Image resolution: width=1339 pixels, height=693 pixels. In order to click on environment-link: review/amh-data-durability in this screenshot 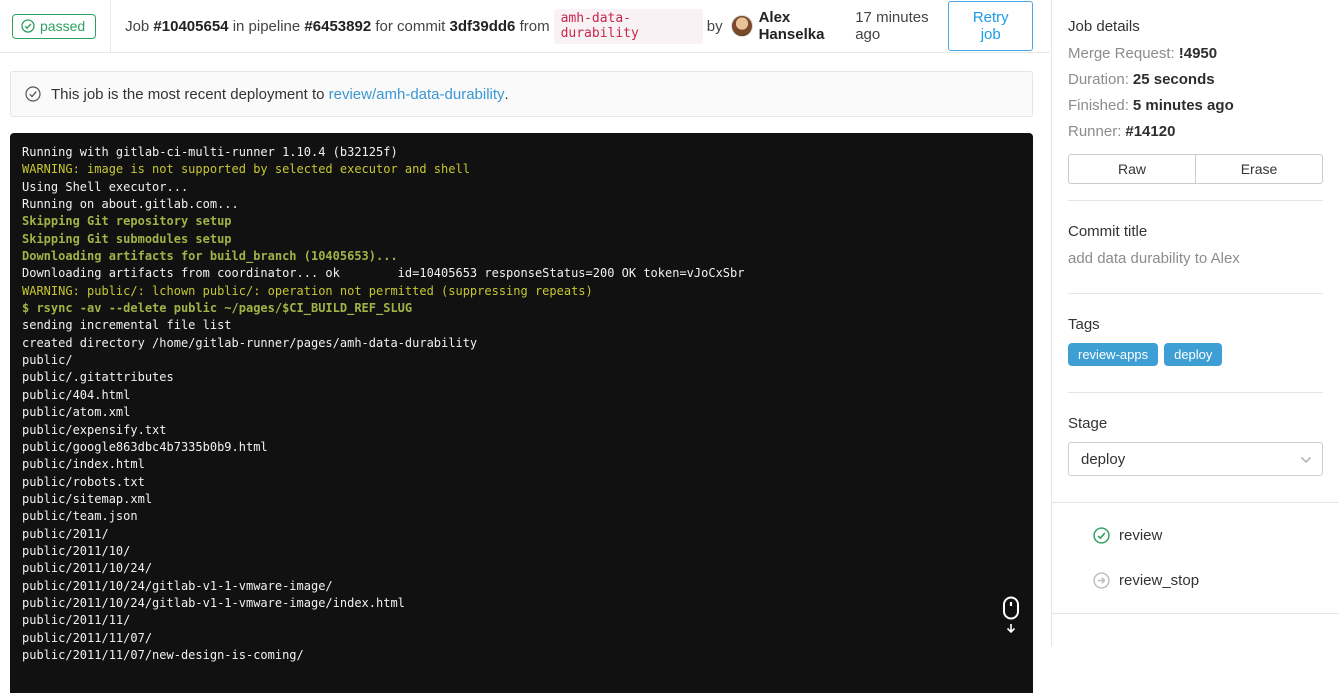, I will do `click(417, 94)`.